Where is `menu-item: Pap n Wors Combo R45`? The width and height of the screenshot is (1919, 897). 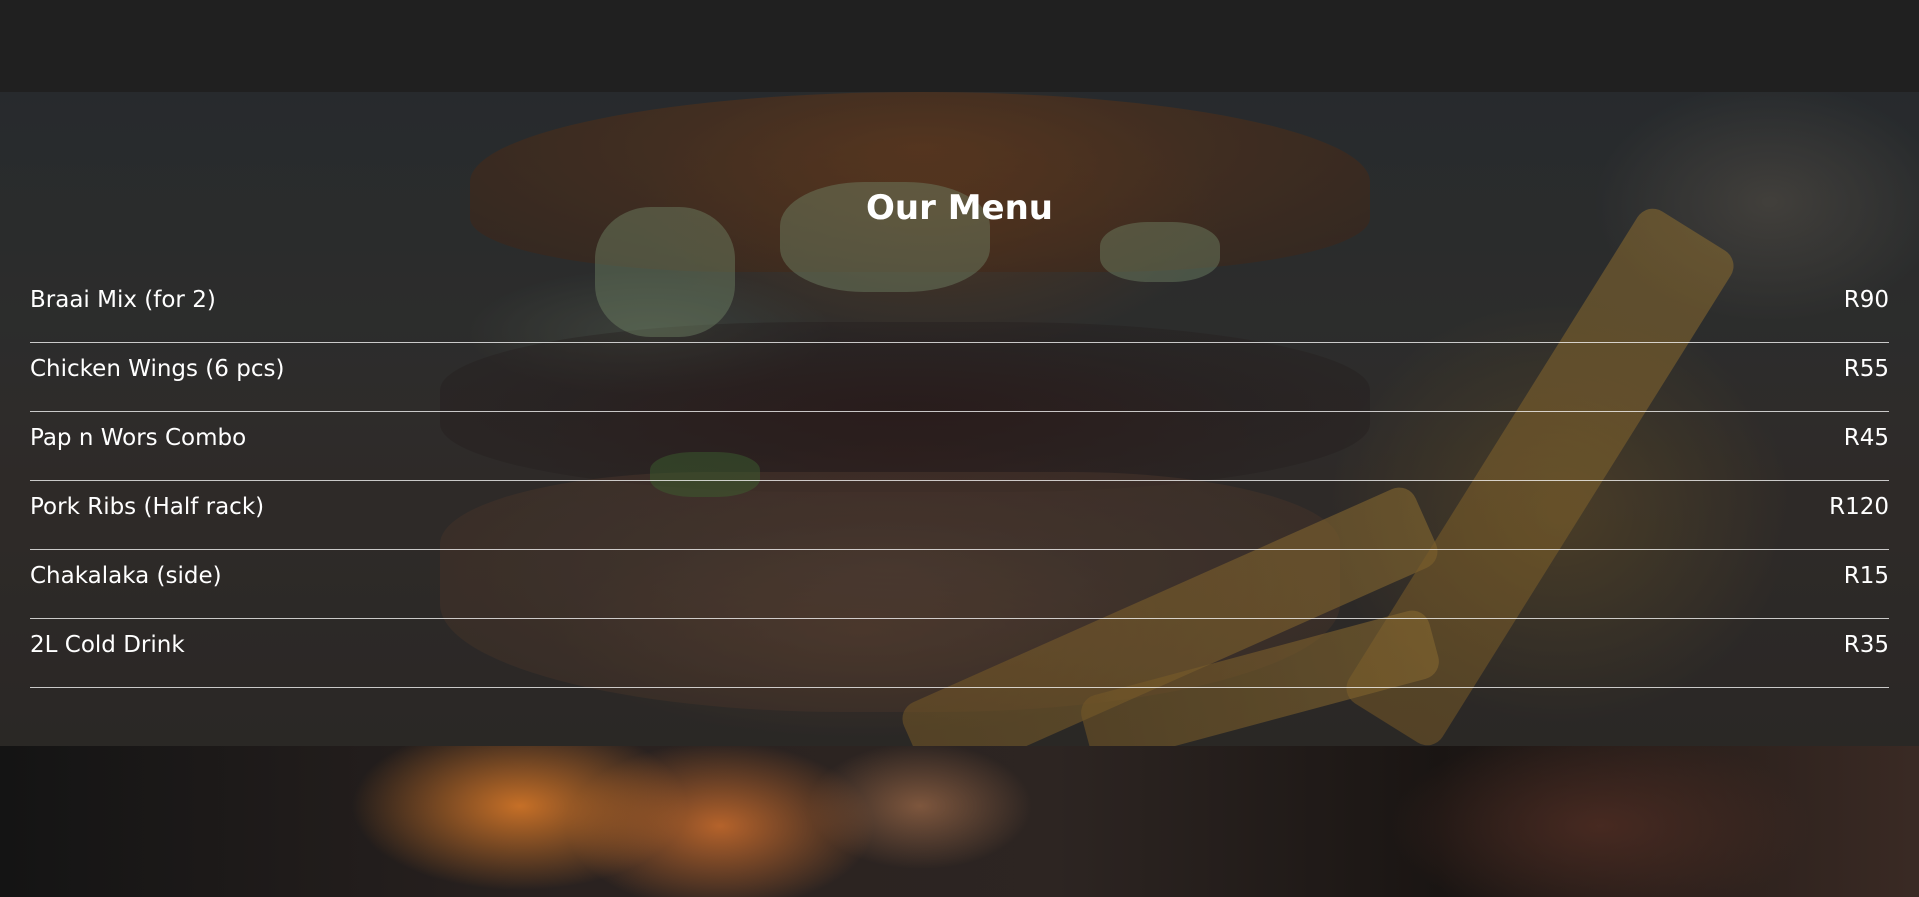
menu-item: Pap n Wors Combo R45 is located at coordinates (959, 446).